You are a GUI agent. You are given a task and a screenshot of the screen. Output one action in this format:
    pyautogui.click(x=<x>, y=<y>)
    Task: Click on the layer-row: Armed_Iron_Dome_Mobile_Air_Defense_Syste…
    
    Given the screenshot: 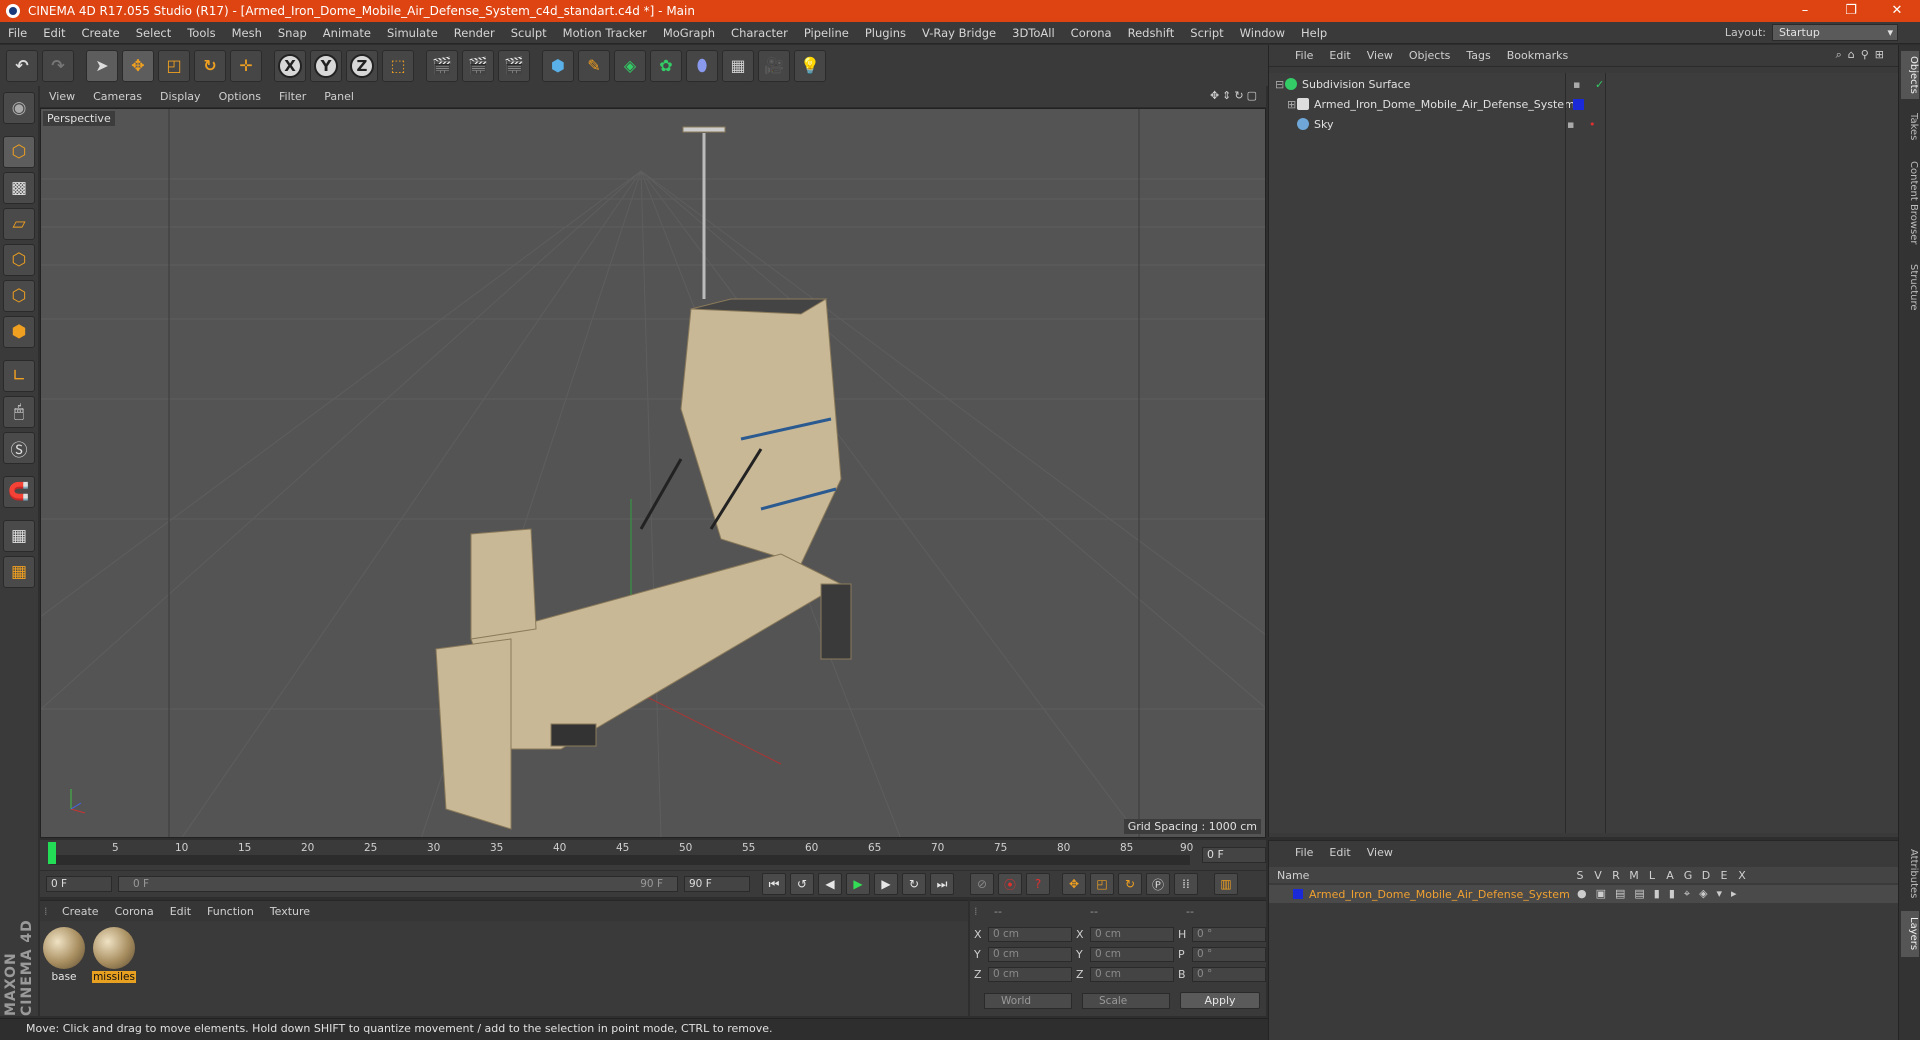 What is the action you would take?
    pyautogui.click(x=1584, y=894)
    